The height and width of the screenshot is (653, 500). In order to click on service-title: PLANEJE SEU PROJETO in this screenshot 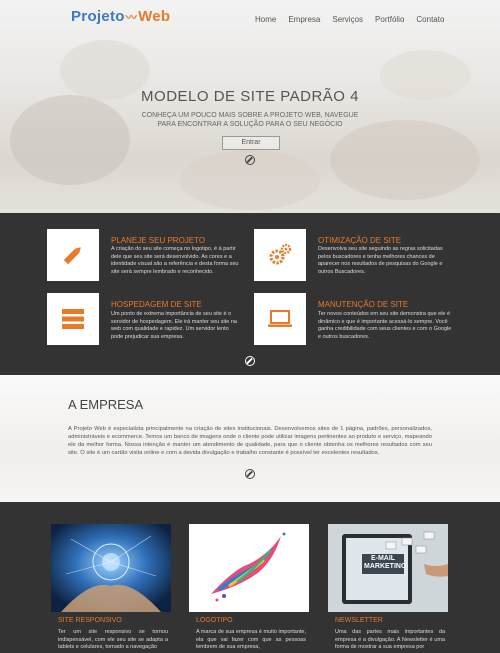, I will do `click(158, 240)`.